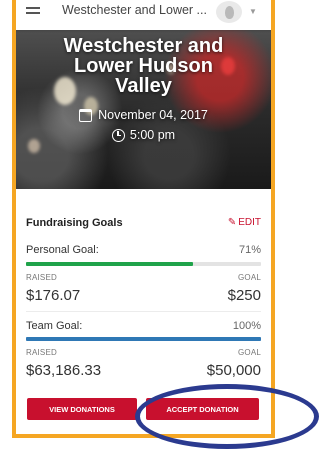 The width and height of the screenshot is (326, 451). What do you see at coordinates (232, 222) in the screenshot?
I see `pencil-icon: ✎` at bounding box center [232, 222].